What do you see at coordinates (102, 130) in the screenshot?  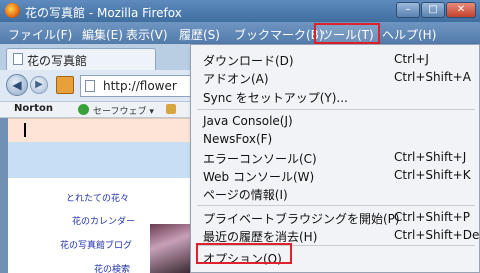 I see `page-search-input` at bounding box center [102, 130].